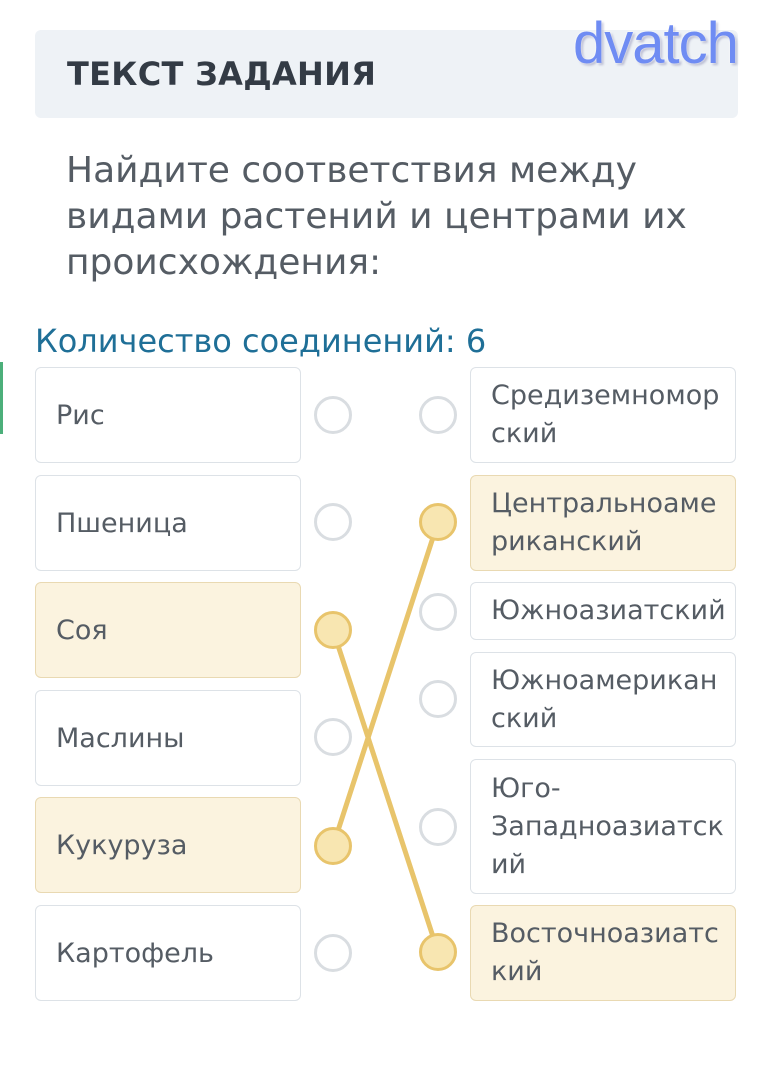 The image size is (770, 1065). Describe the element at coordinates (122, 523) in the screenshot. I see `left-item-label: Пшеница` at that location.